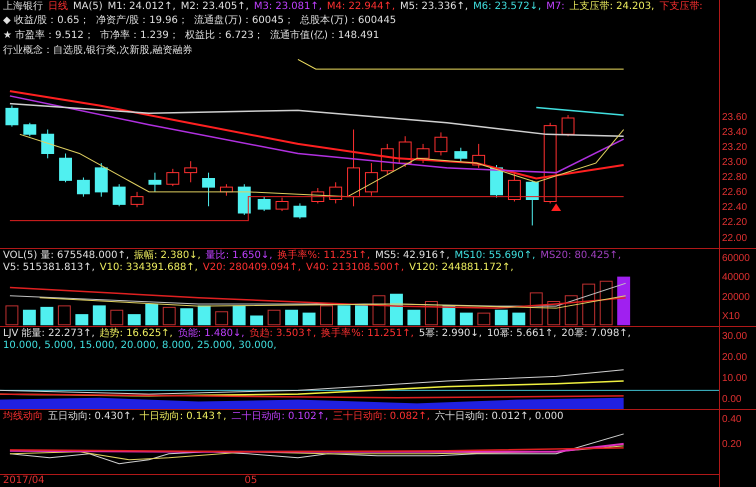 The height and width of the screenshot is (487, 756). I want to click on legend-value: M3: 23.081↑,, so click(288, 7).